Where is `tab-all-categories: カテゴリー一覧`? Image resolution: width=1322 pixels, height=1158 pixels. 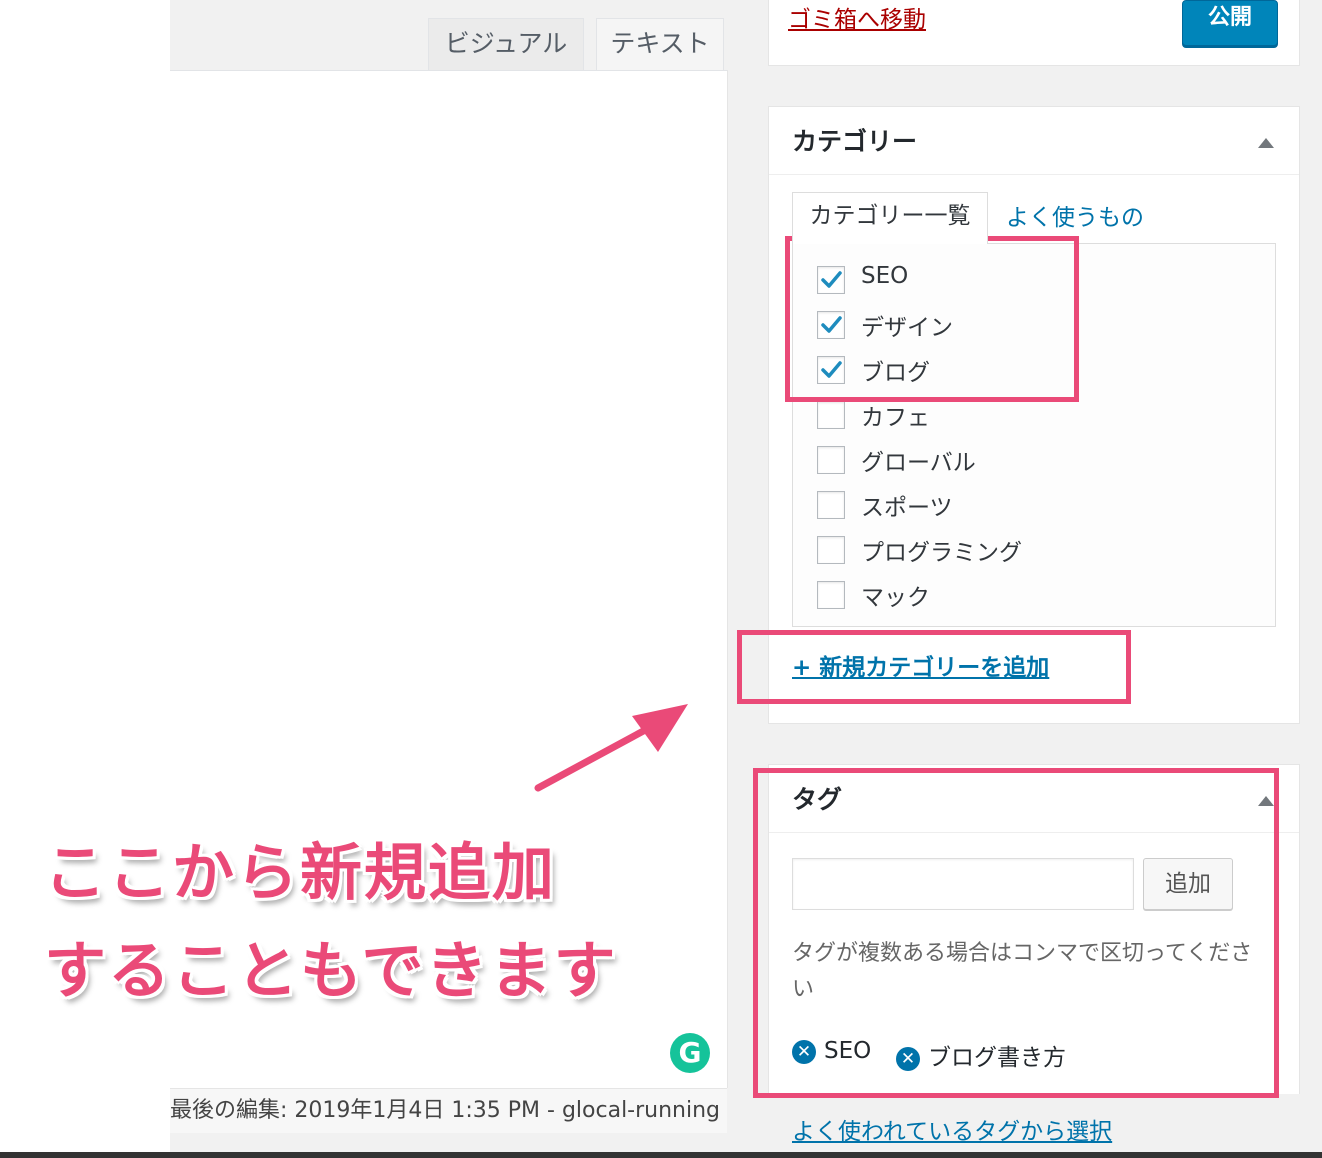
tab-all-categories: カテゴリー一覧 is located at coordinates (890, 218).